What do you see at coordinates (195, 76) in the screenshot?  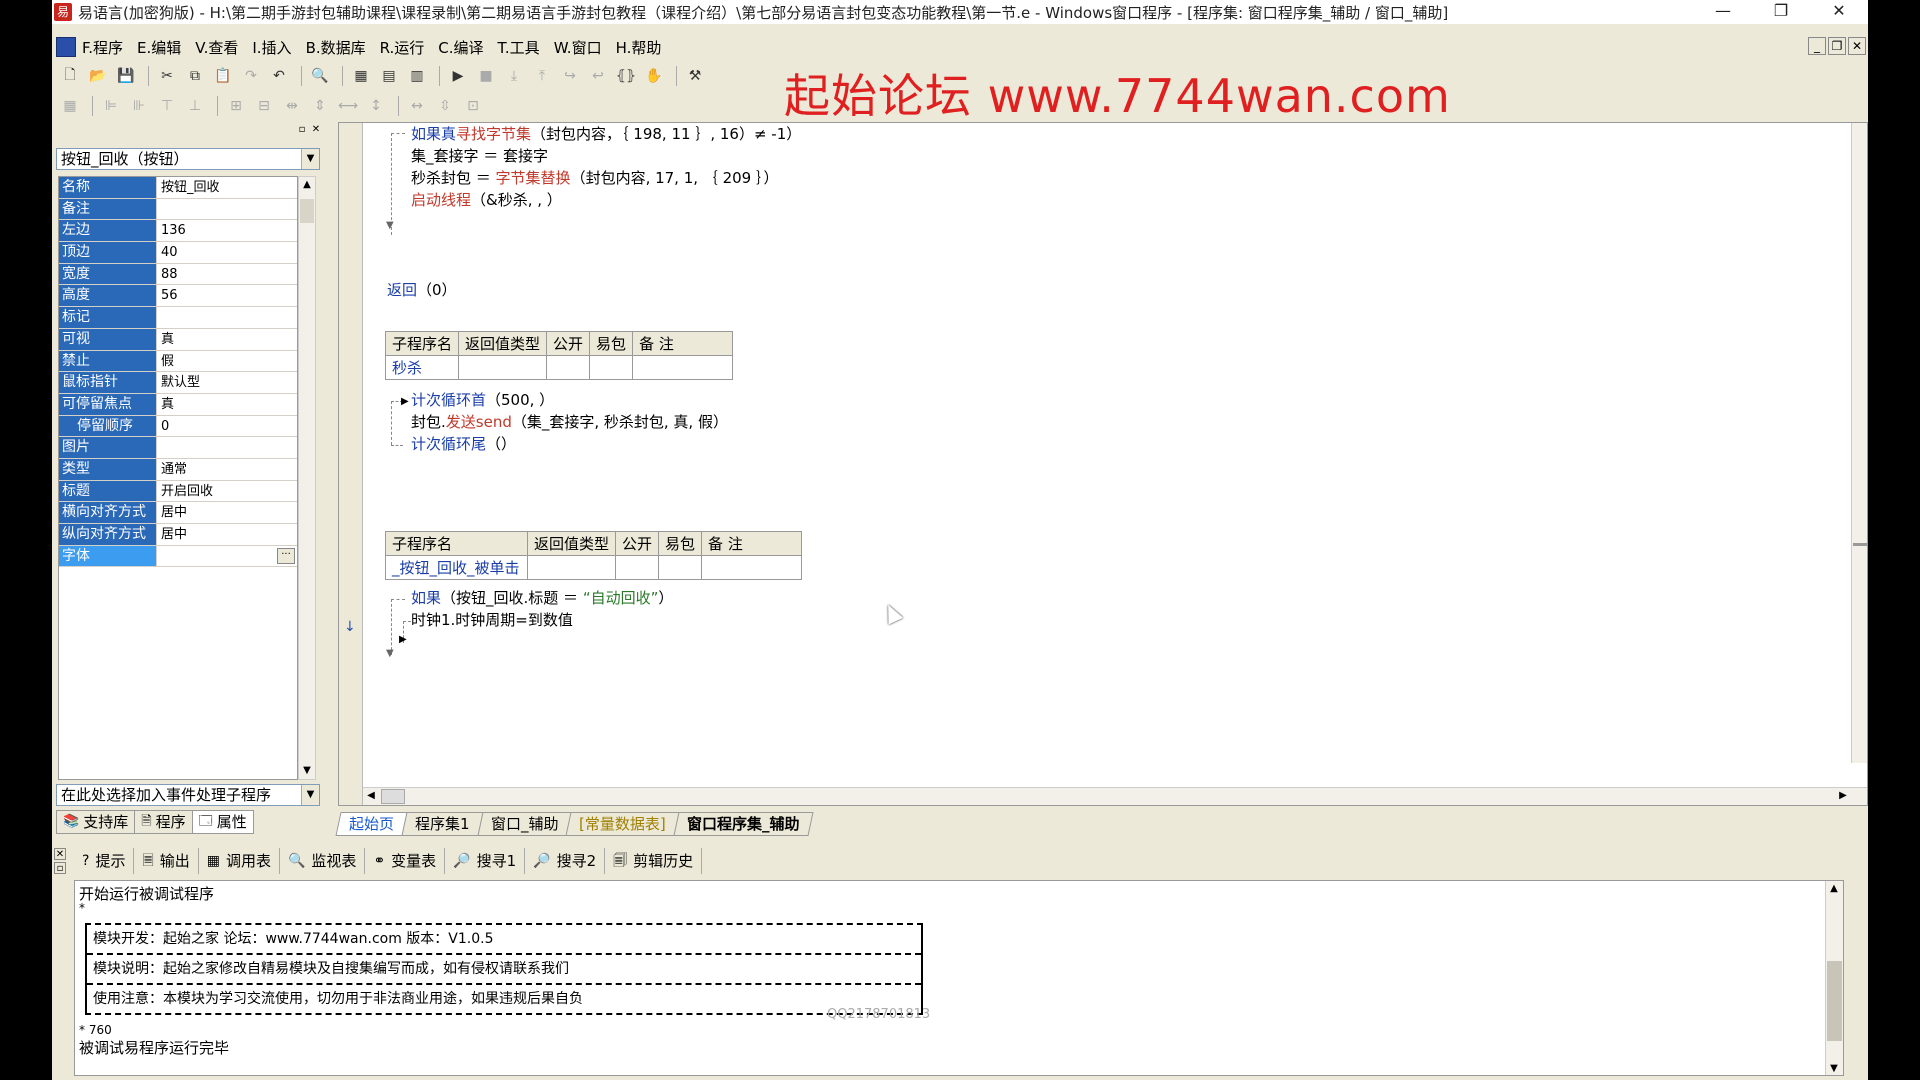 I see `copy-icon: ⧉` at bounding box center [195, 76].